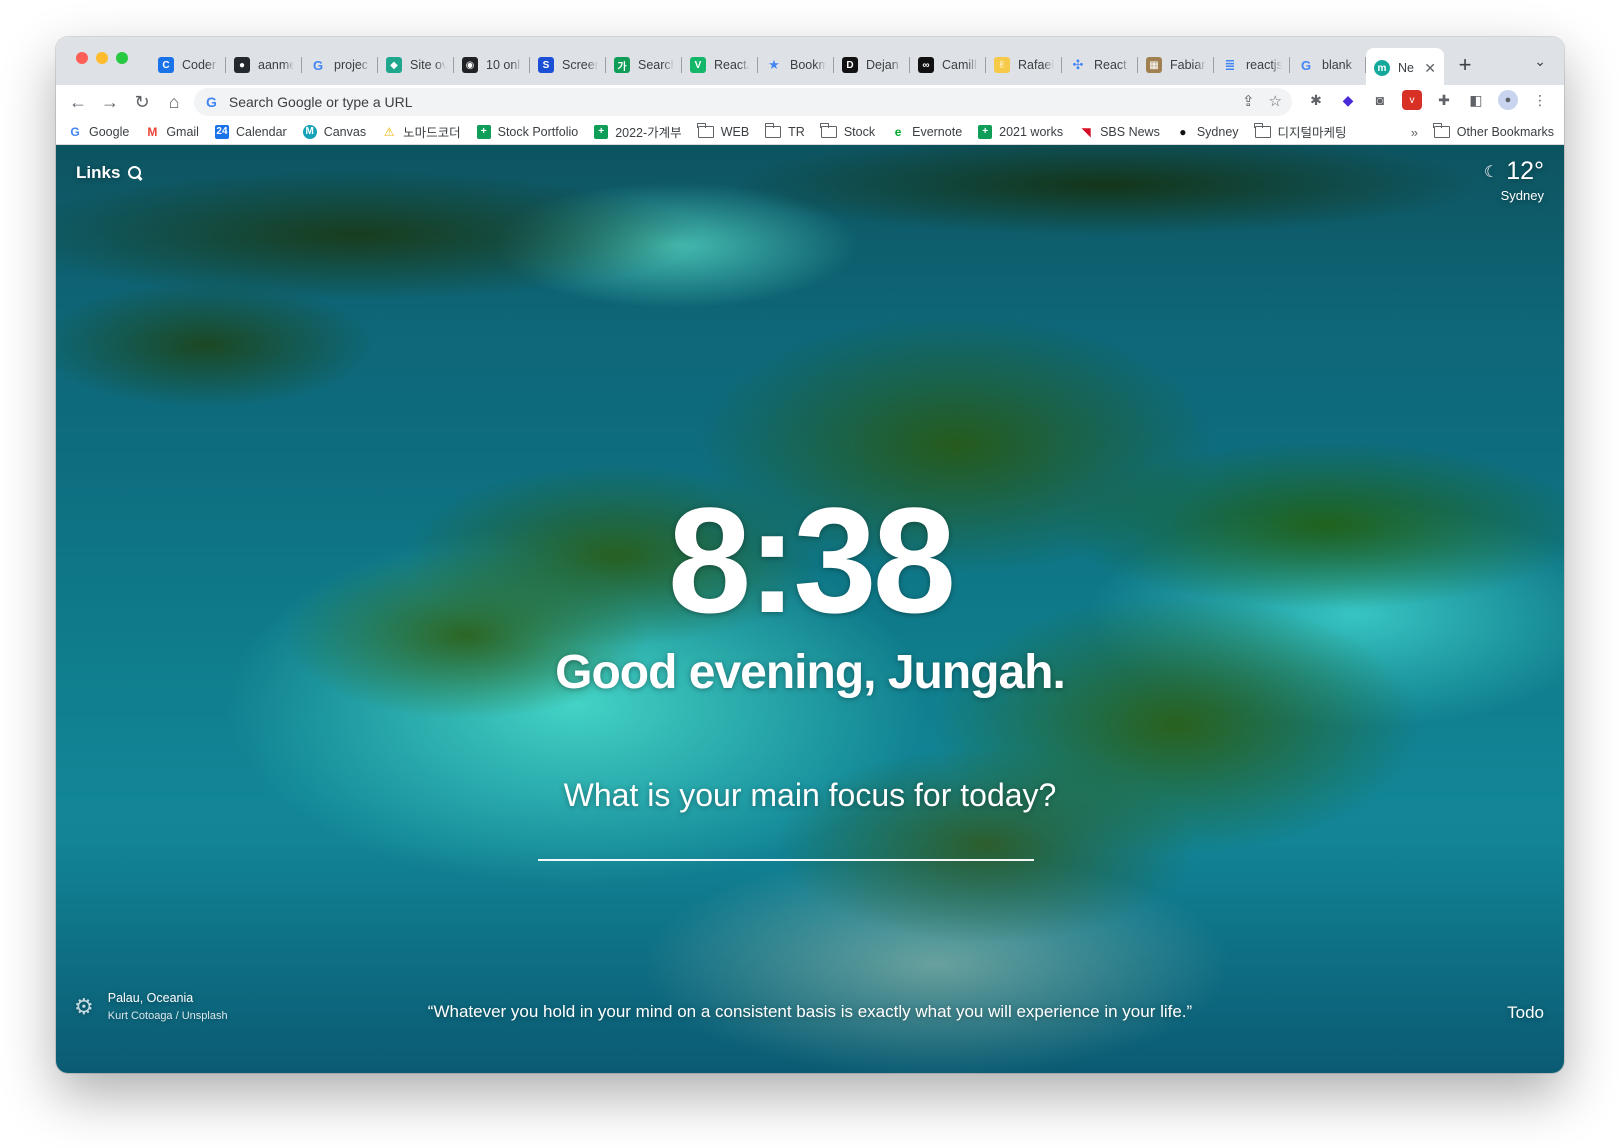  What do you see at coordinates (503, 65) in the screenshot?
I see `tab-title: 10 onl` at bounding box center [503, 65].